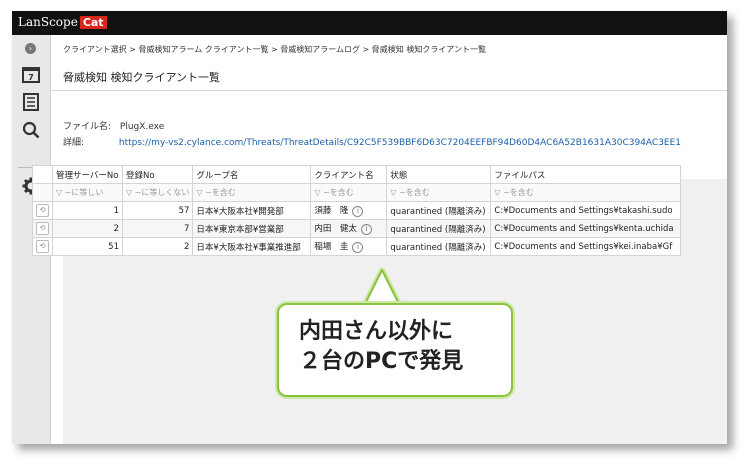  I want to click on filter-status: ▽ ~を含む, so click(439, 192).